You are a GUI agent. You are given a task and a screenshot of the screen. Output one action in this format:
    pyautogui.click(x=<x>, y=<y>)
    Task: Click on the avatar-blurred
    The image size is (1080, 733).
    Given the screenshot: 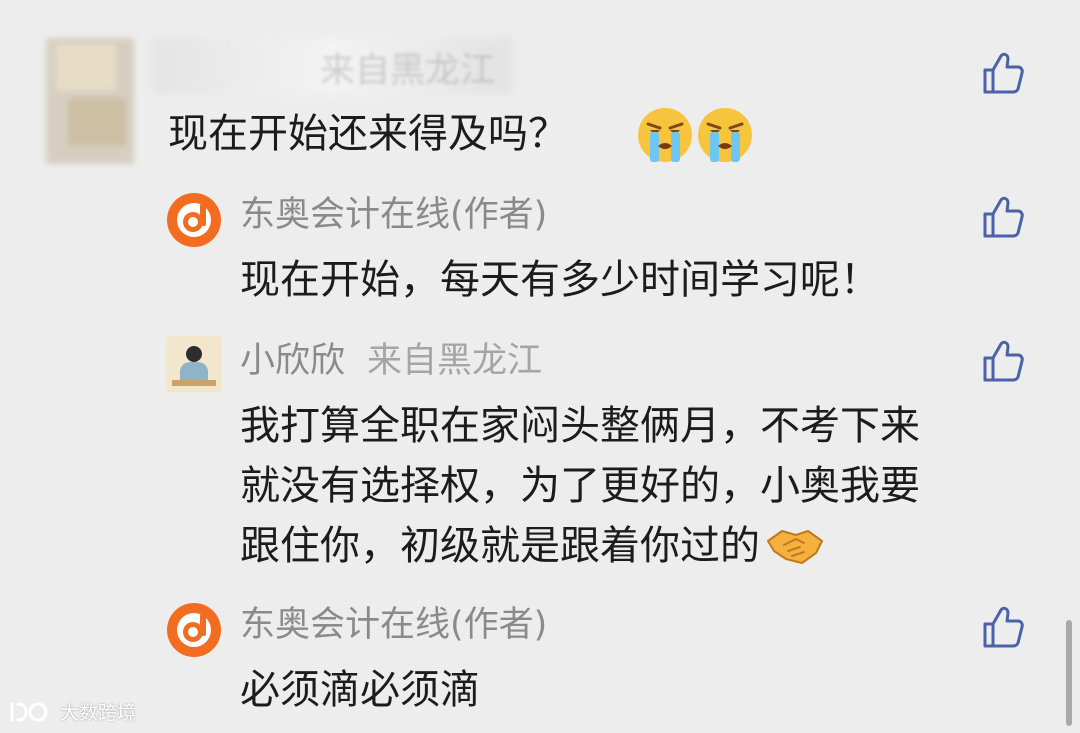 What is the action you would take?
    pyautogui.click(x=90, y=101)
    